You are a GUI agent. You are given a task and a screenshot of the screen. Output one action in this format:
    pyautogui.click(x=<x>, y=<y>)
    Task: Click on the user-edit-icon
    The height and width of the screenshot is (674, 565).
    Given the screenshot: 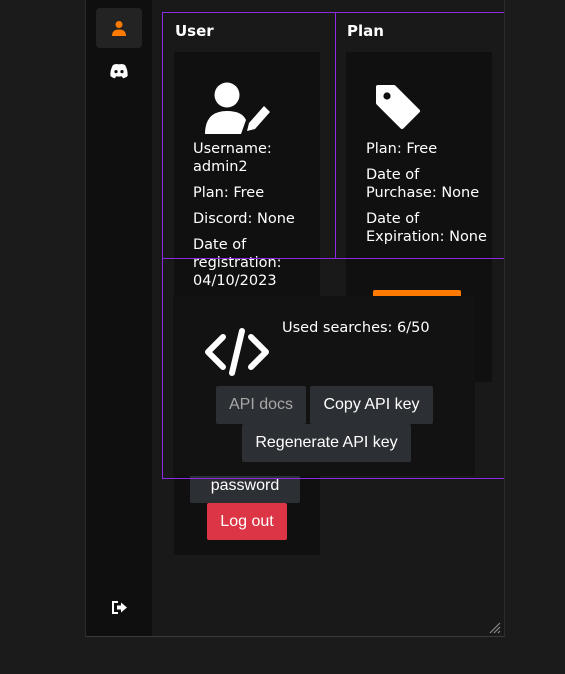 What is the action you would take?
    pyautogui.click(x=237, y=108)
    